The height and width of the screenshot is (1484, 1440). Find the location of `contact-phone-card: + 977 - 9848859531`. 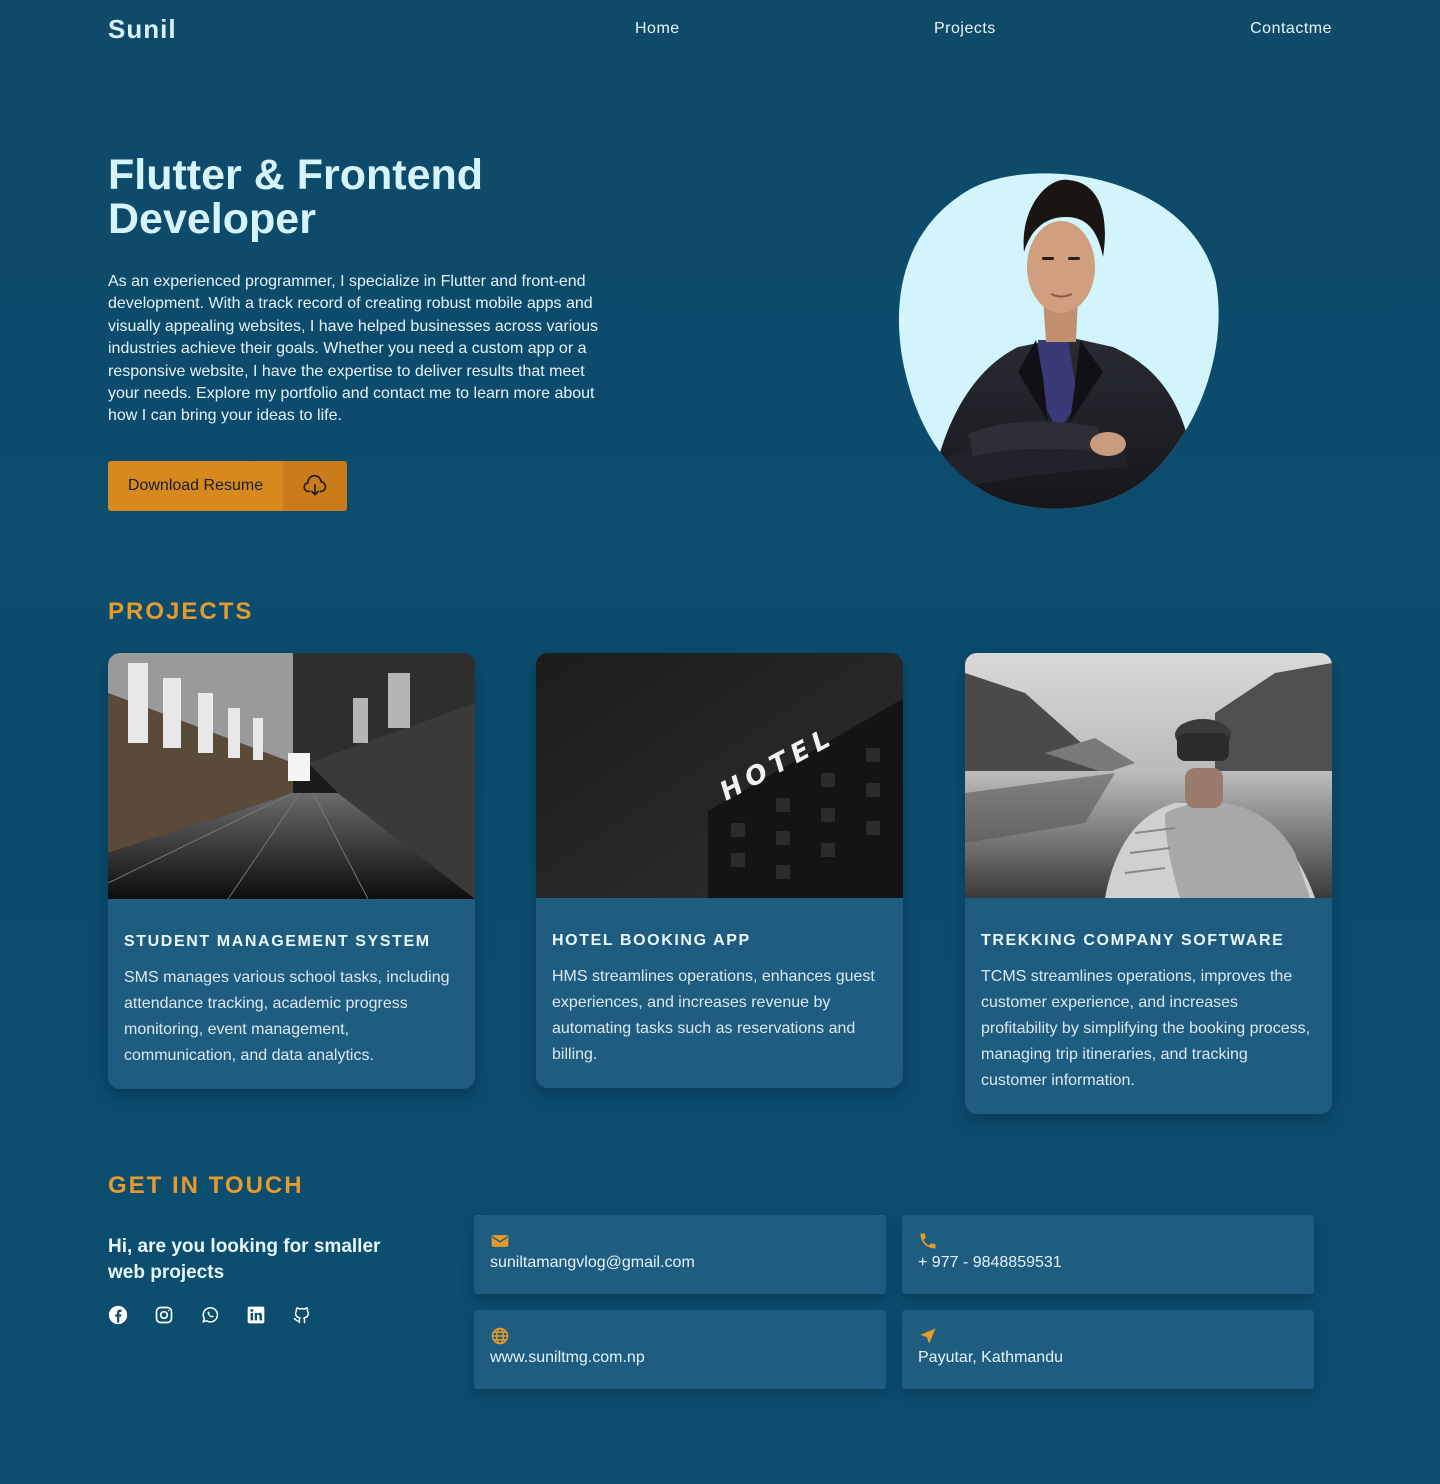

contact-phone-card: + 977 - 9848859531 is located at coordinates (1108, 1254).